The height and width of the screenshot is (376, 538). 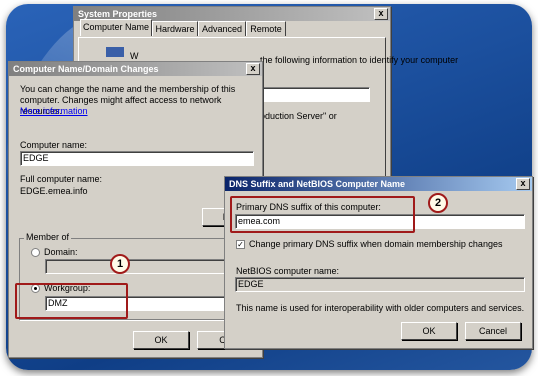 What do you see at coordinates (222, 28) in the screenshot?
I see `tab-advanced: Advanced` at bounding box center [222, 28].